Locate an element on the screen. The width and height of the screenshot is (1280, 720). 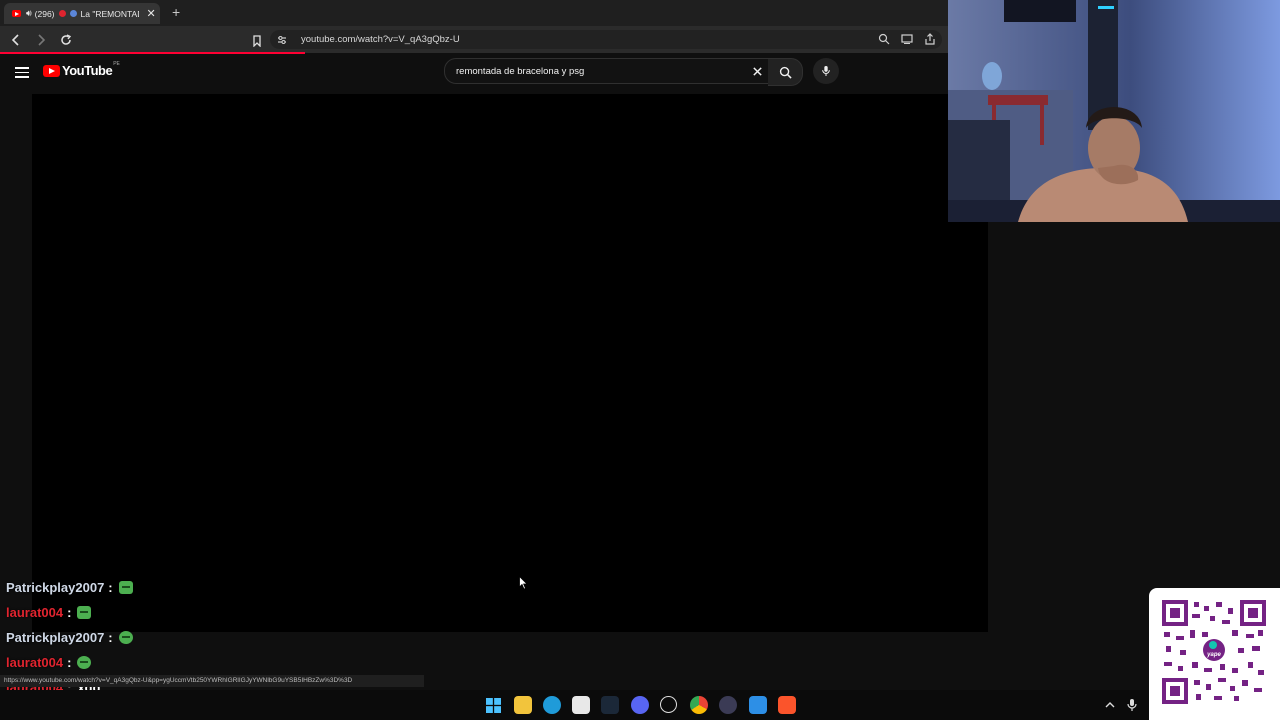
cast-icon is located at coordinates (907, 39).